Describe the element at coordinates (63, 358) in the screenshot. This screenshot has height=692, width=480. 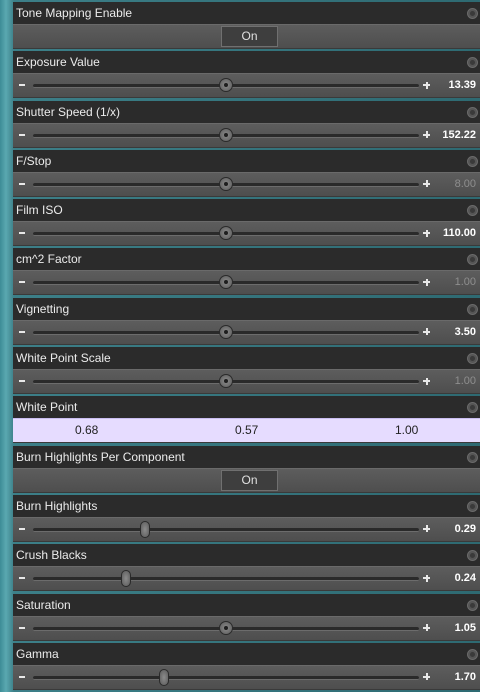
I see `property-label-text: White Point Scale` at that location.